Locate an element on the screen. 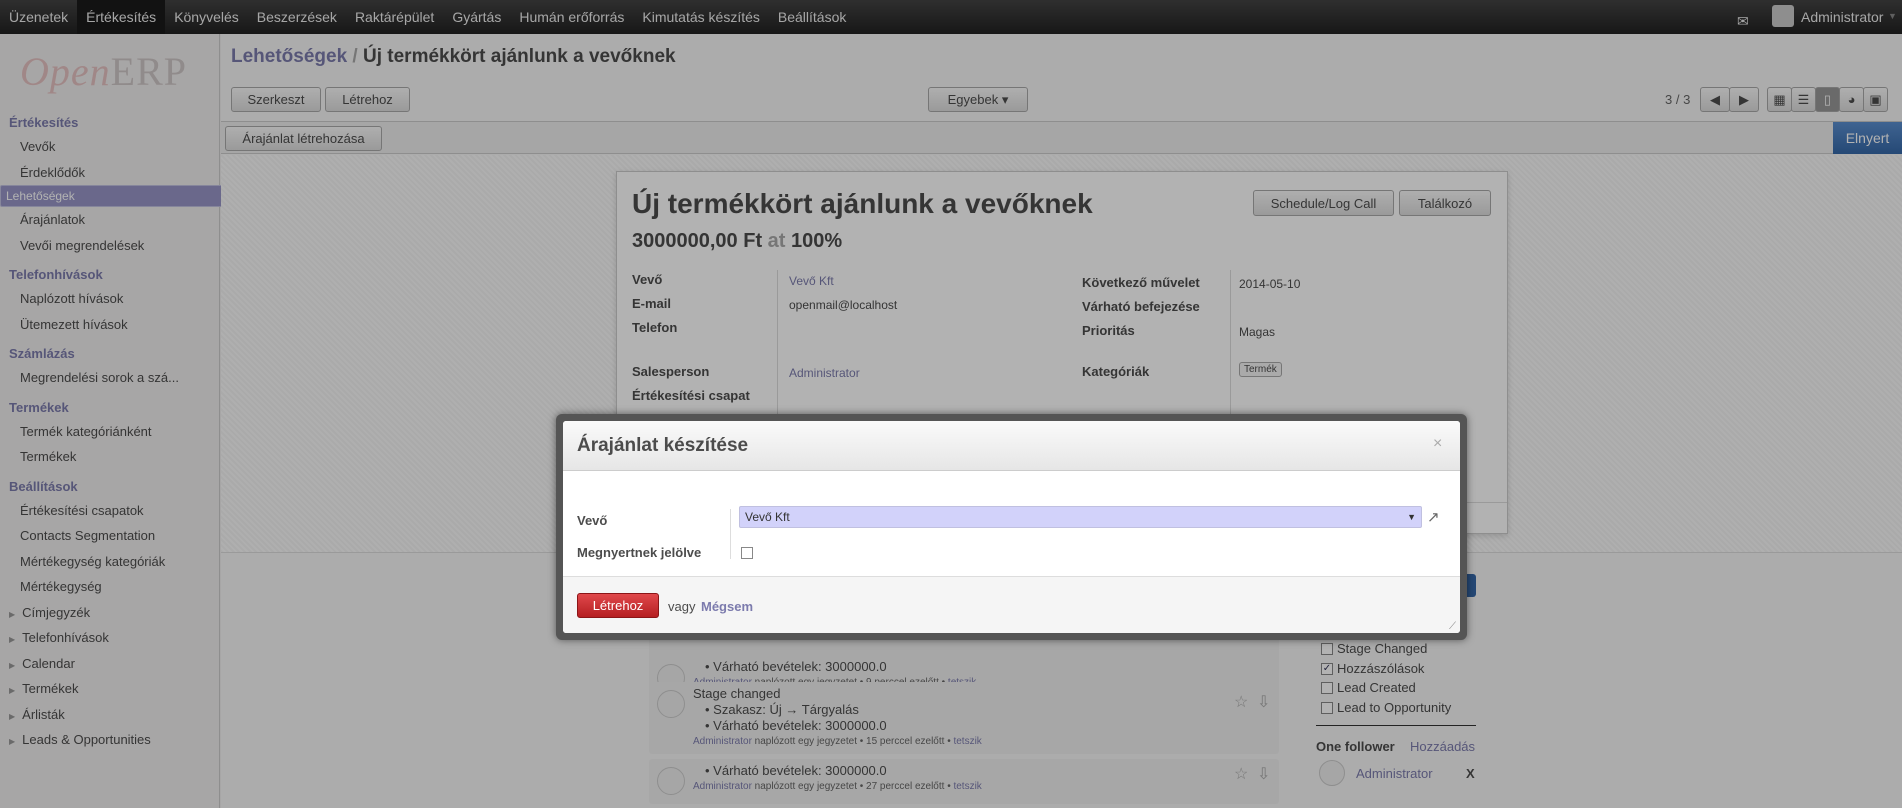 The width and height of the screenshot is (1902, 808). dropdown-arrow-icon: ▼ is located at coordinates (1411, 517).